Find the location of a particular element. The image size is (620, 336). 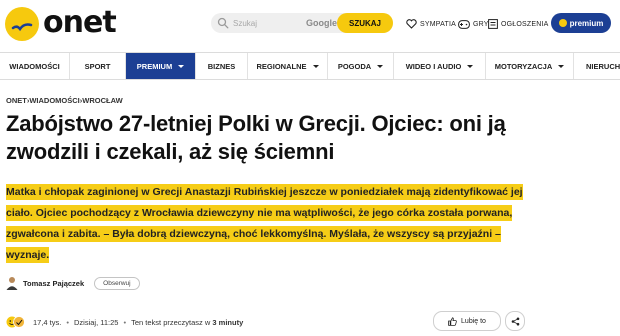

author-avatar-icon is located at coordinates (12, 283).